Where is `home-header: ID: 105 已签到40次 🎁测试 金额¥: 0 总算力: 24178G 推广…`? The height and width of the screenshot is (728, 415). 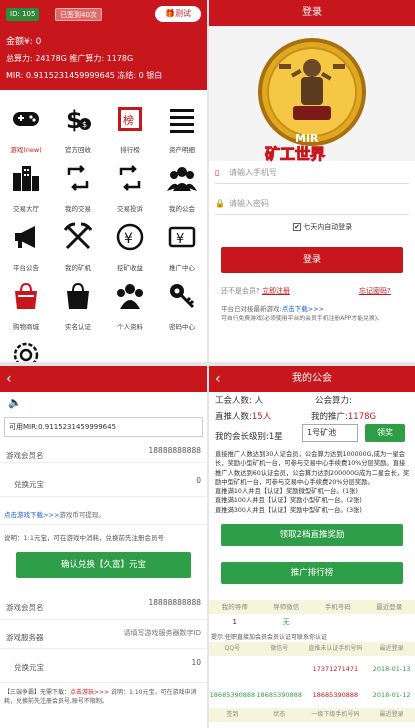
home-header: ID: 105 已签到40次 🎁测试 金额¥: 0 总算力: 24178G 推广… is located at coordinates (103, 45).